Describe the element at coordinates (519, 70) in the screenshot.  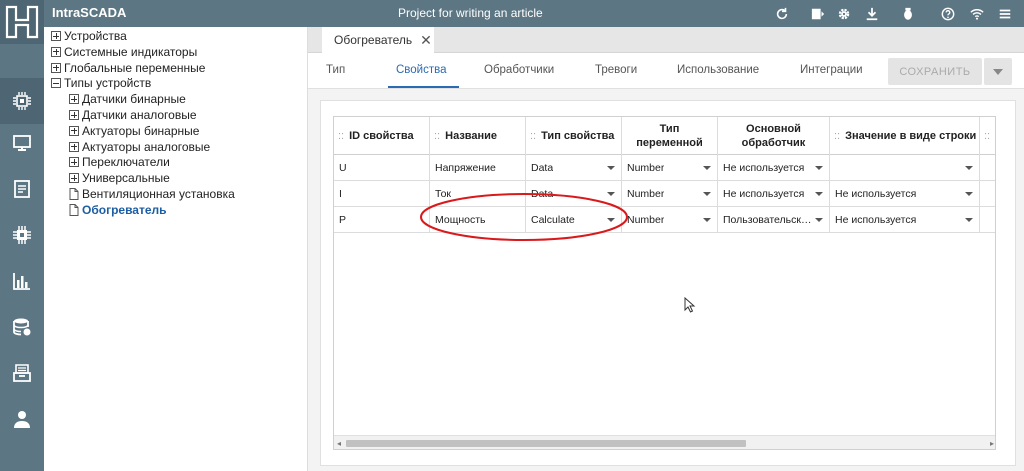
I see `tab-handlers: Обработчики` at that location.